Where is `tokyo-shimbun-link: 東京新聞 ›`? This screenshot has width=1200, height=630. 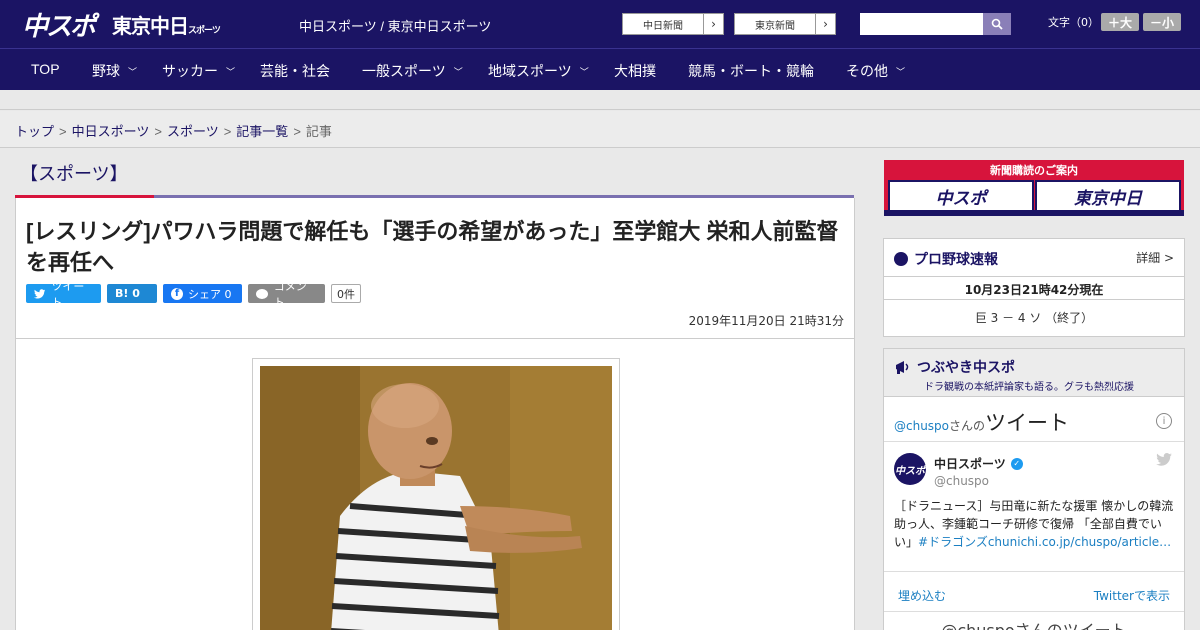
tokyo-shimbun-link: 東京新聞 › is located at coordinates (785, 24).